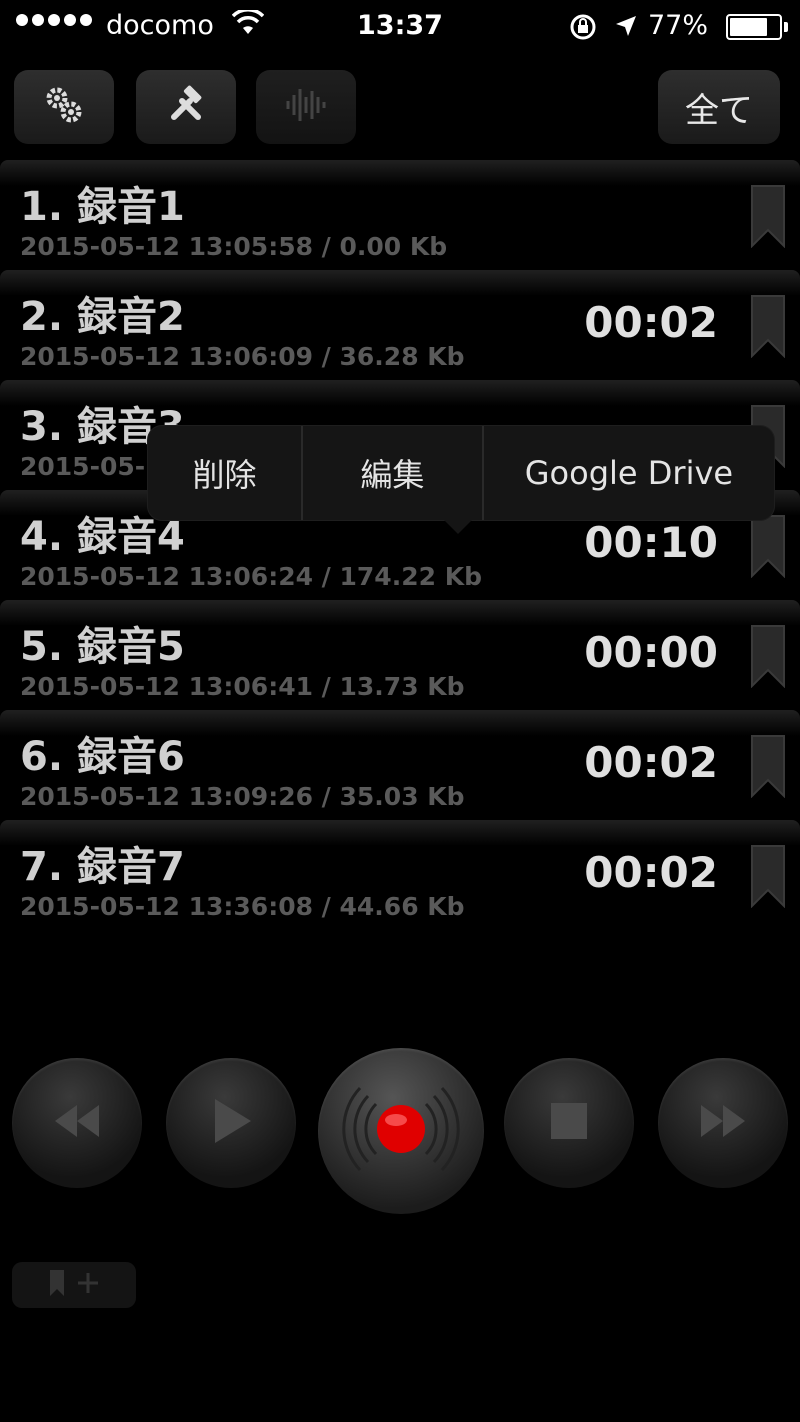 The height and width of the screenshot is (1422, 800). I want to click on rotation-lock-icon, so click(583, 29).